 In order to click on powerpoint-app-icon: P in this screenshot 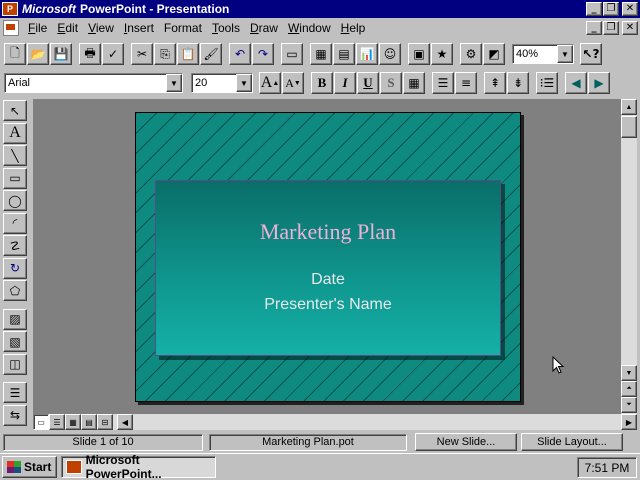, I will do `click(10, 9)`.